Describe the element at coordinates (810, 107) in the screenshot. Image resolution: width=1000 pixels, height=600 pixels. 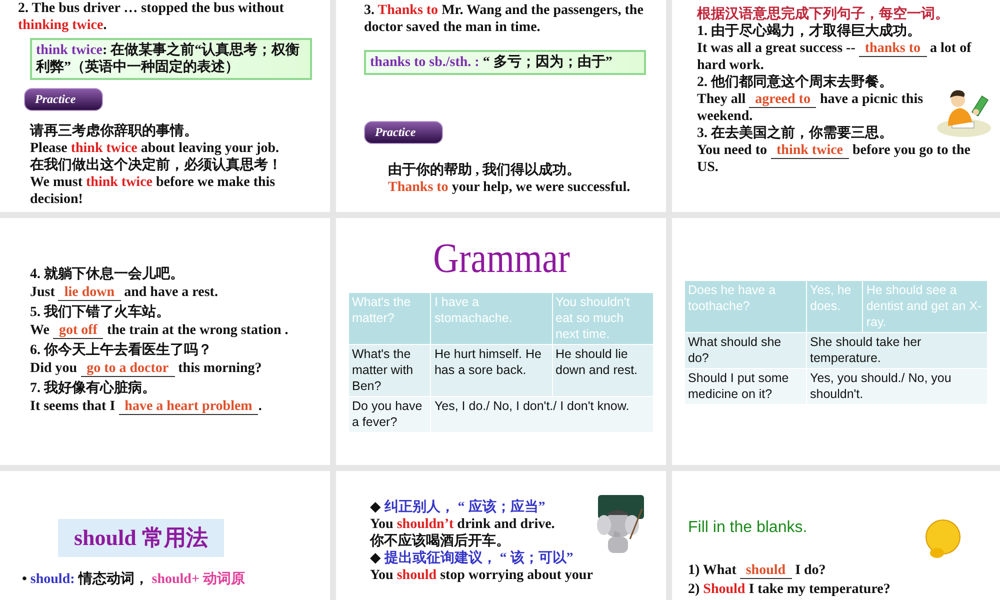
I see `slide-text: They all agreed to have a picnic this weekend.` at that location.